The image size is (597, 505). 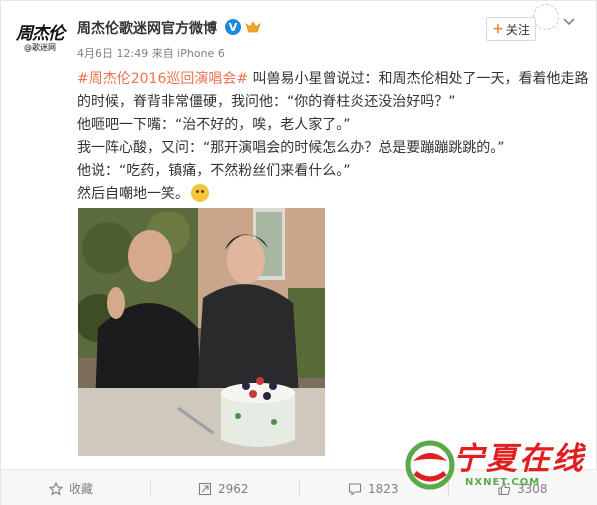 What do you see at coordinates (40, 47) in the screenshot?
I see `avatar-logo-sub: @歌迷网` at bounding box center [40, 47].